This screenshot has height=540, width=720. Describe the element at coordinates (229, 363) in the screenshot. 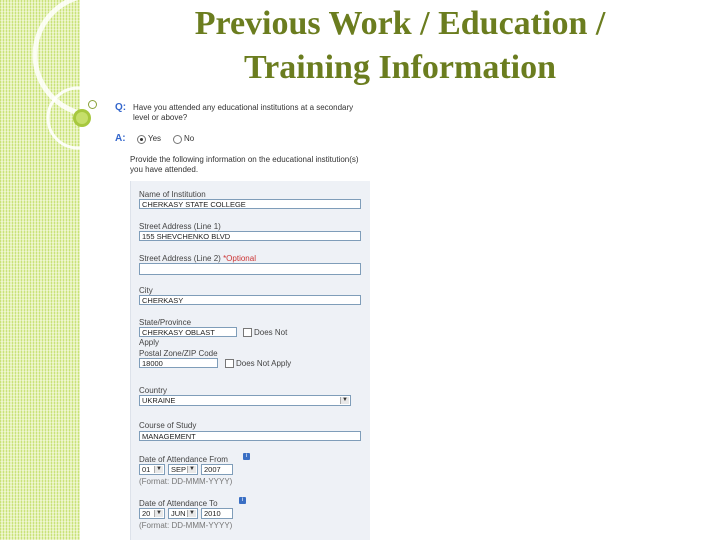

I see `postal-does-not-apply-checkbox` at that location.